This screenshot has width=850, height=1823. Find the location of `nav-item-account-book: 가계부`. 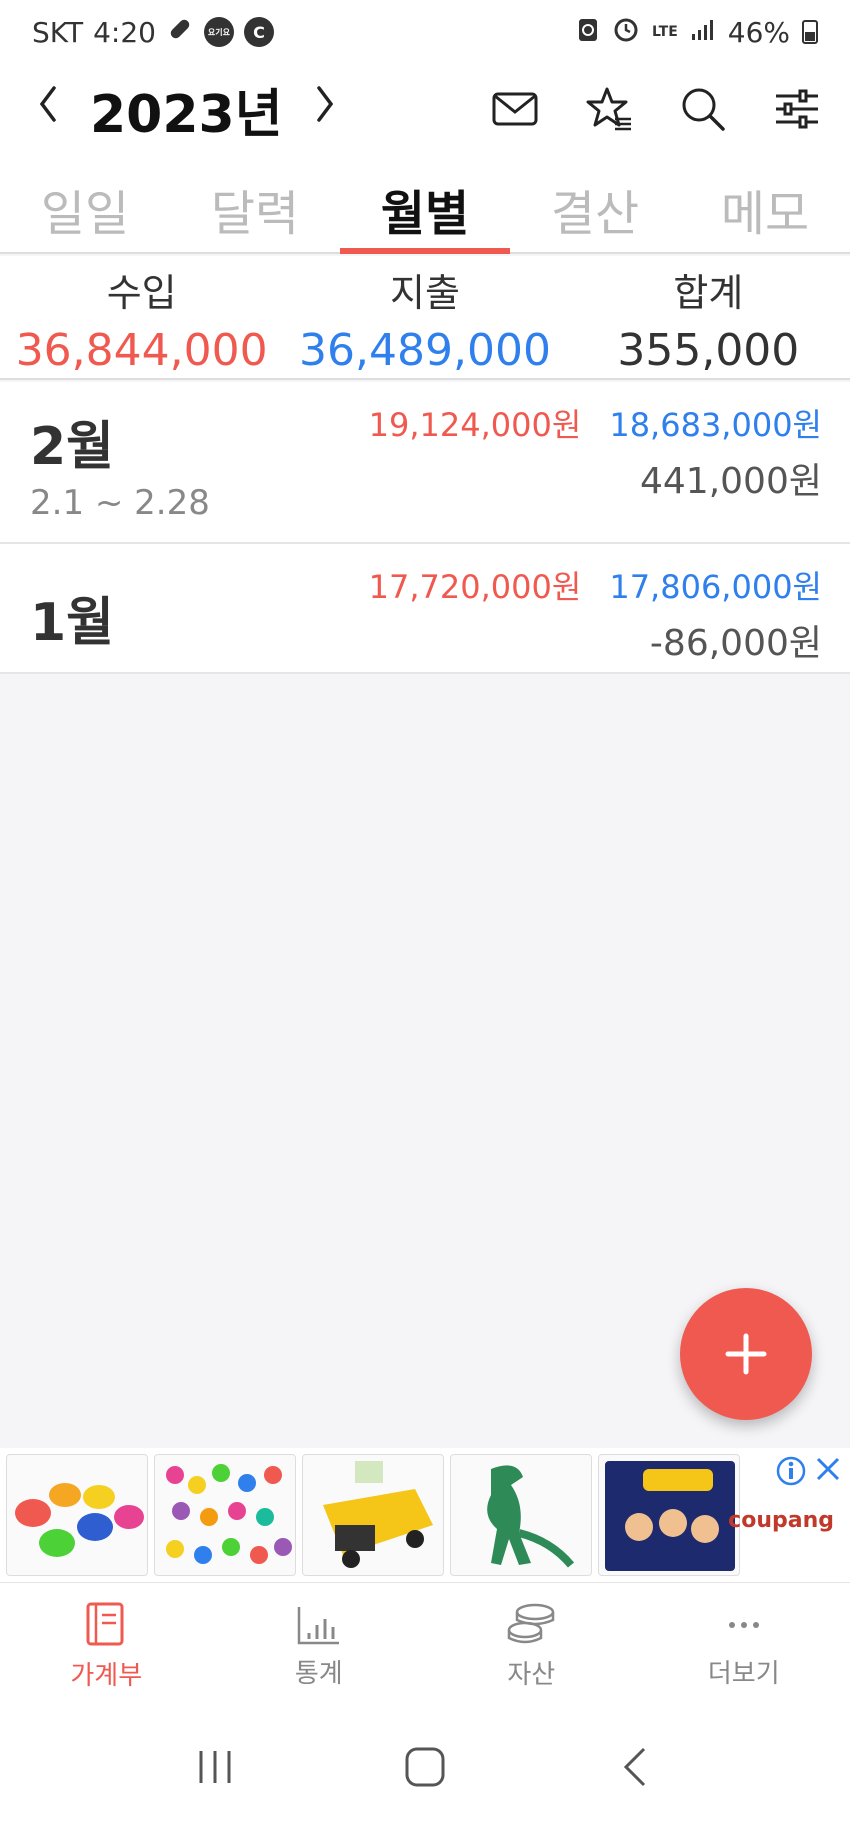

nav-item-account-book: 가계부 is located at coordinates (106, 1646).